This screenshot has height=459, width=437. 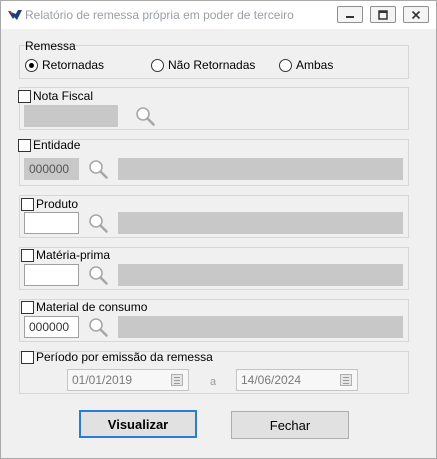 I want to click on maximize-button, so click(x=383, y=14).